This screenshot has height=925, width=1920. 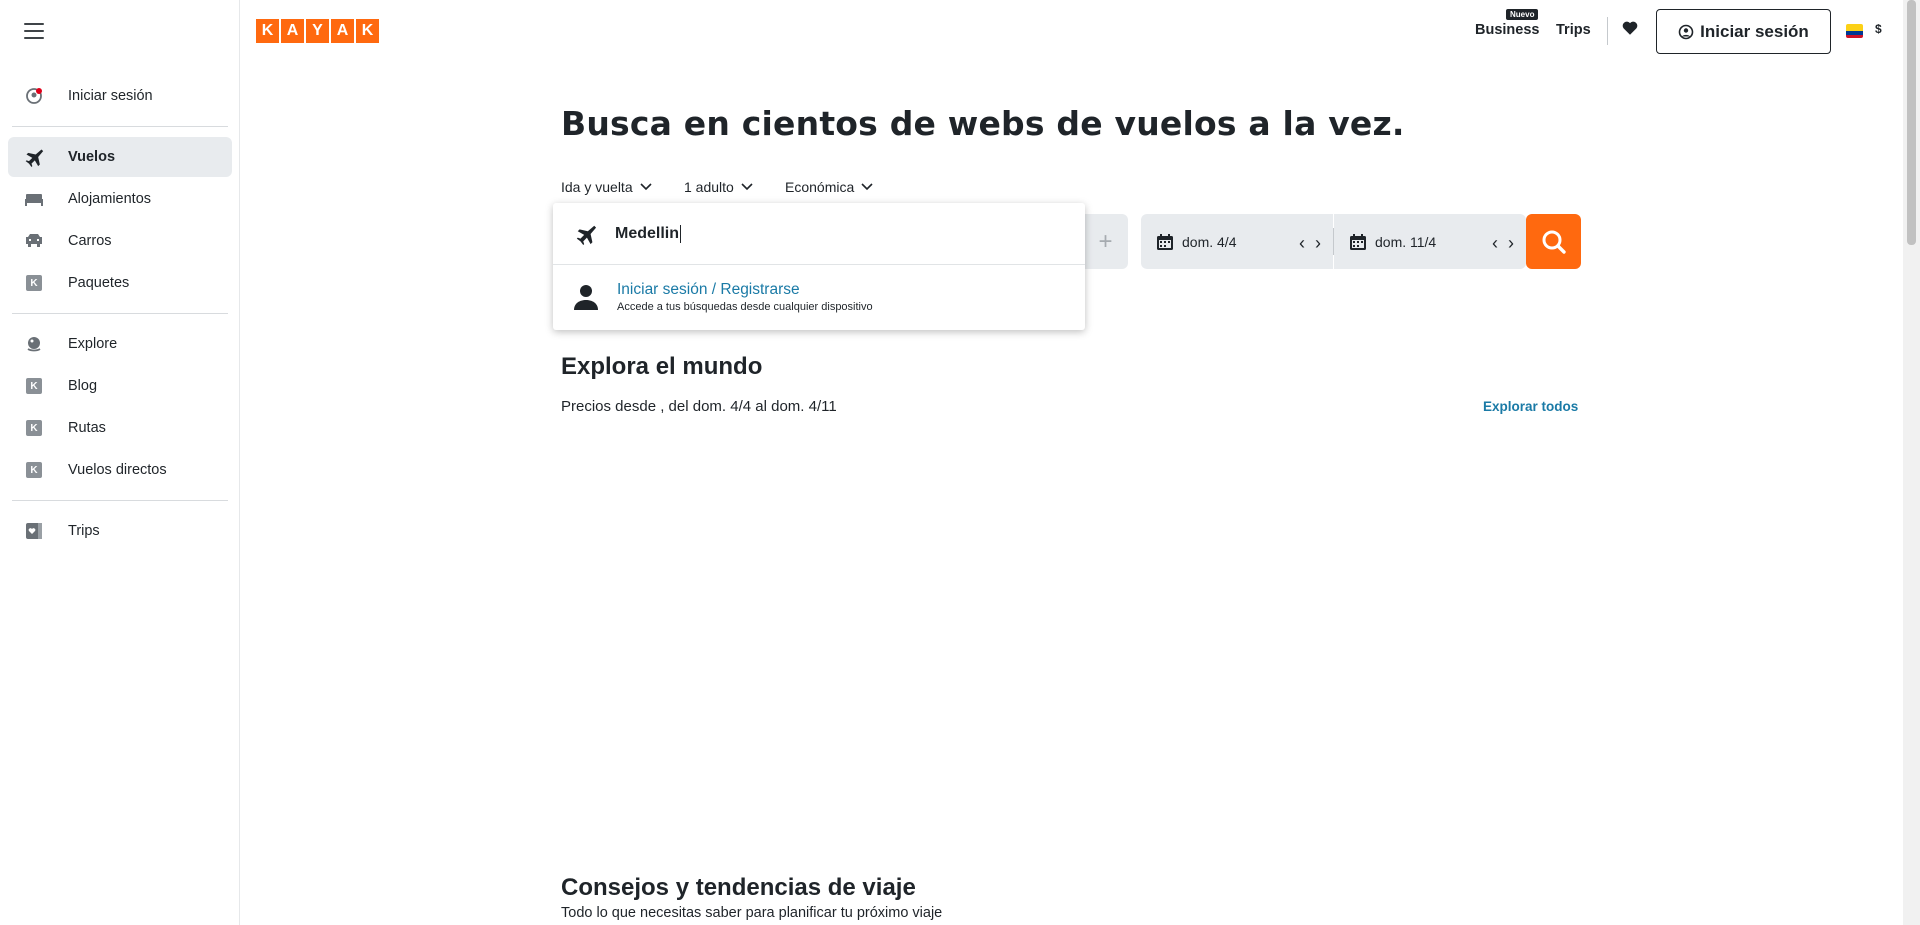 I want to click on currency-selector: $, so click(x=1878, y=29).